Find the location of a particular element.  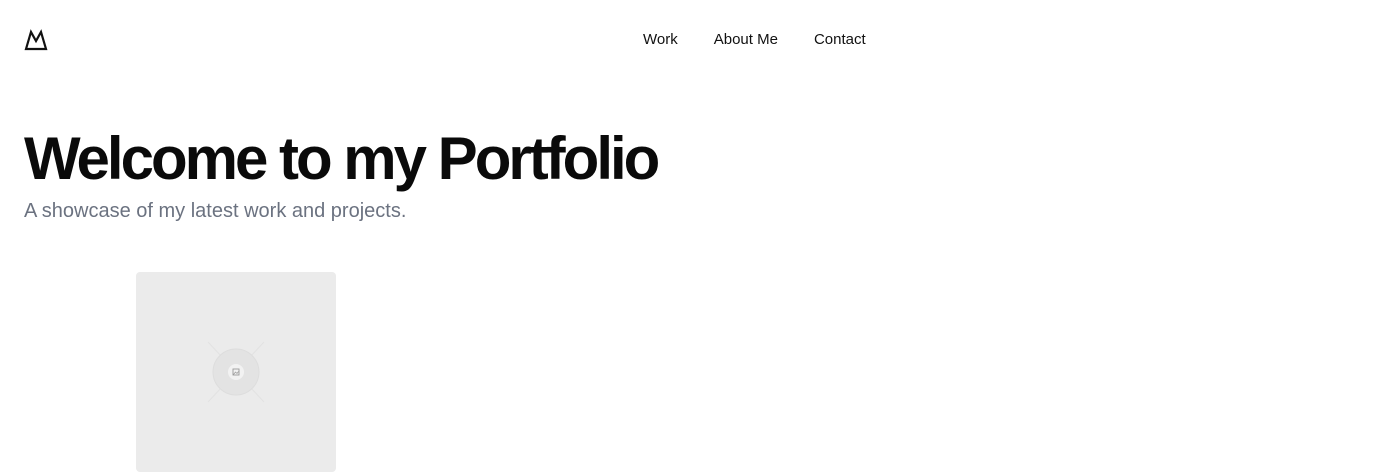

page-title: Welcome to my Portfolio is located at coordinates (342, 158).